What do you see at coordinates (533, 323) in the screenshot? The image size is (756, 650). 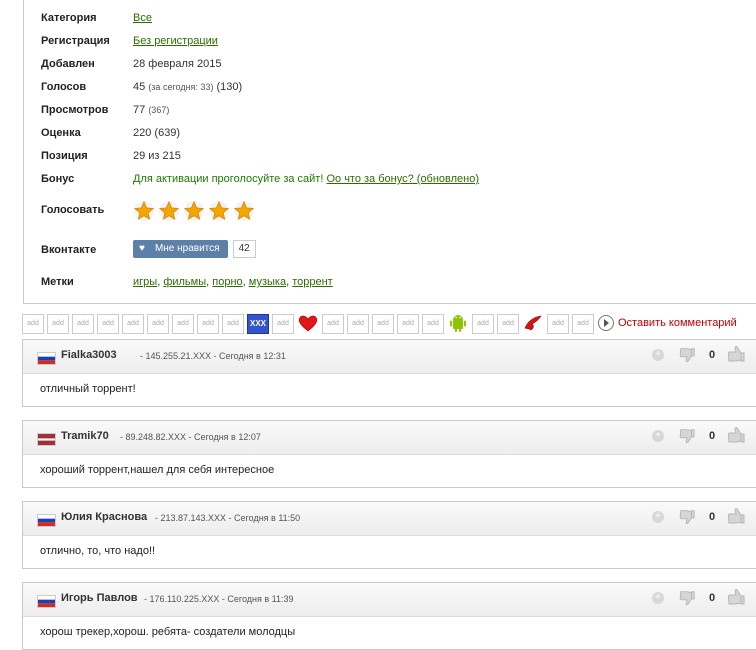 I see `bookmark-ribbon-icon` at bounding box center [533, 323].